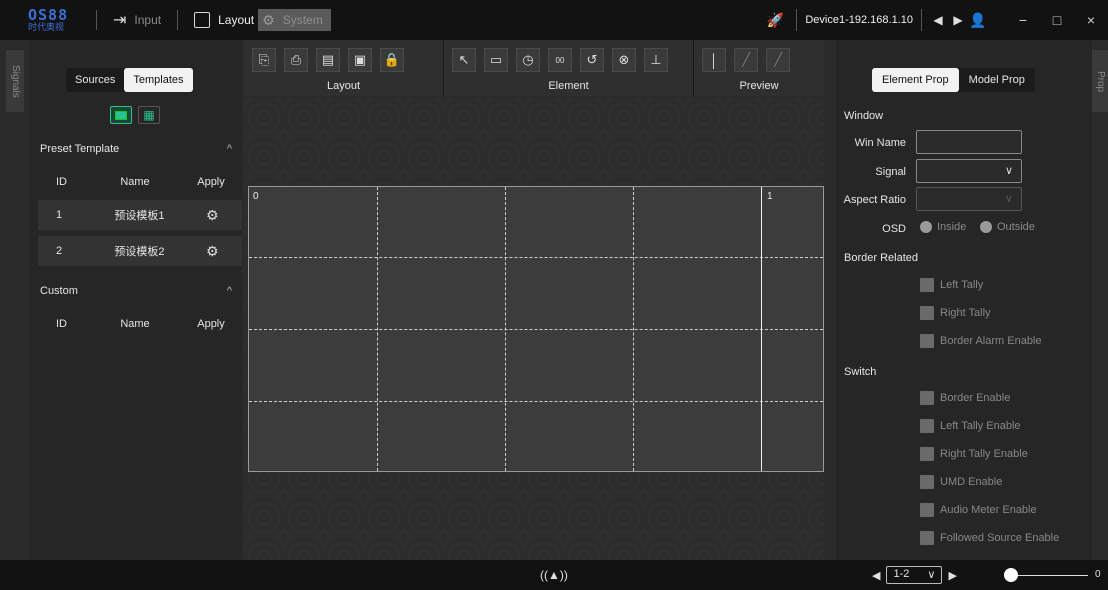 This screenshot has height=590, width=1108. I want to click on tally-icon: │, so click(714, 60).